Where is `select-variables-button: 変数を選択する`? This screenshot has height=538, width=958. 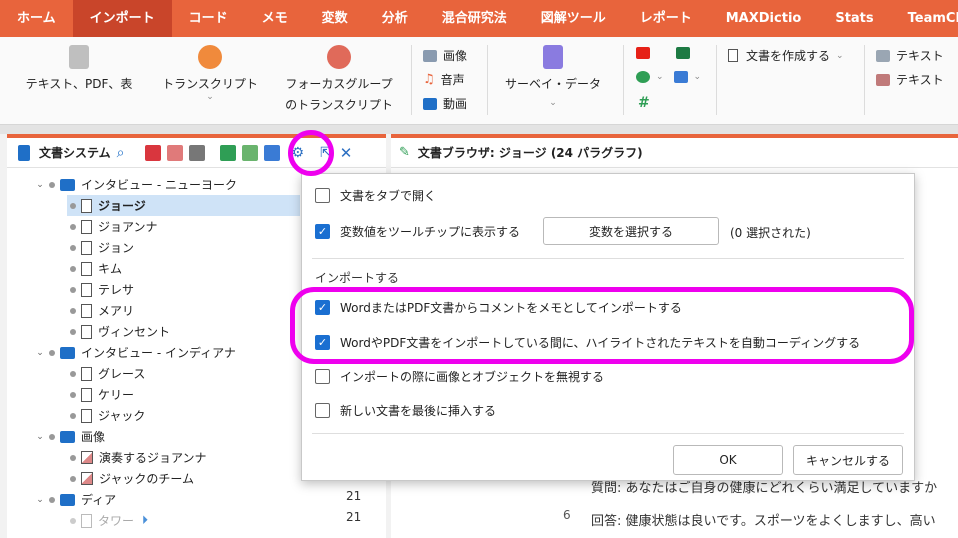 select-variables-button: 変数を選択する is located at coordinates (631, 231).